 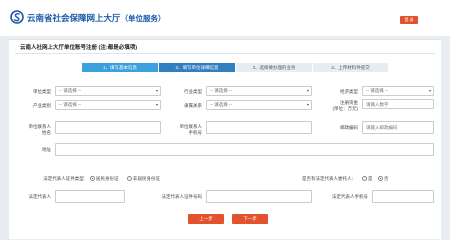 What do you see at coordinates (70, 90) in the screenshot?
I see `unit-type-value: -- 请选择 --` at bounding box center [70, 90].